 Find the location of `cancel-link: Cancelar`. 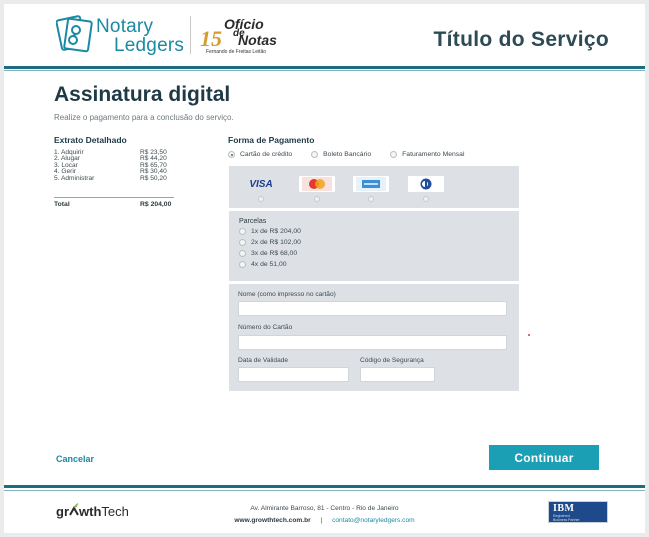

cancel-link: Cancelar is located at coordinates (75, 459).